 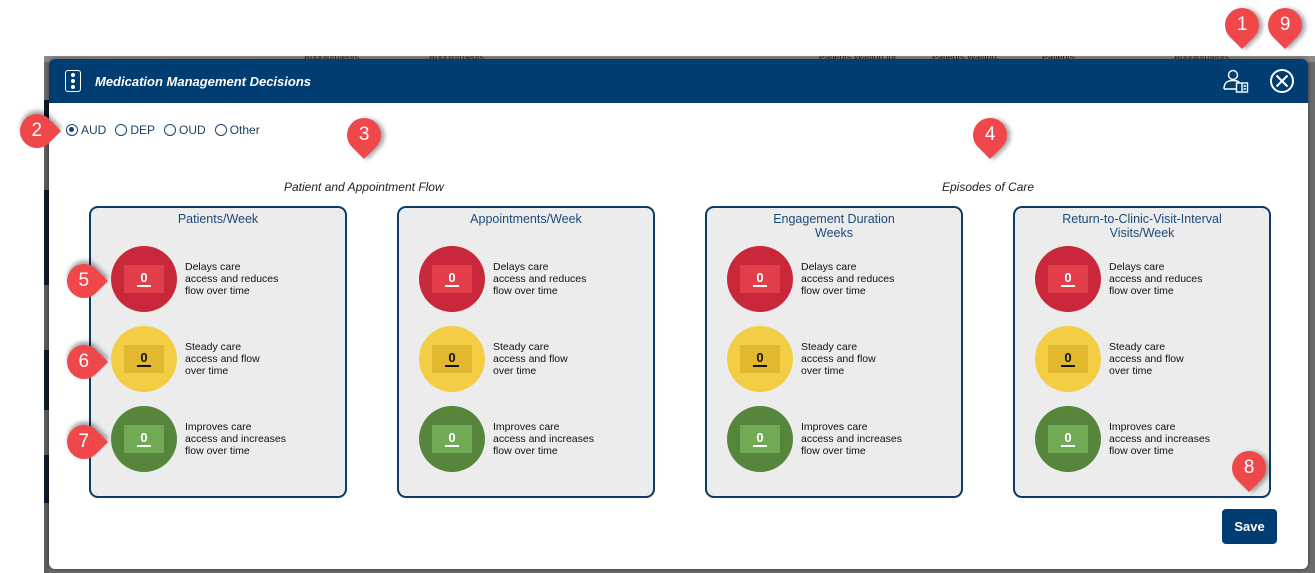 What do you see at coordinates (988, 187) in the screenshot?
I see `section-title-episodes: Episodes of Care` at bounding box center [988, 187].